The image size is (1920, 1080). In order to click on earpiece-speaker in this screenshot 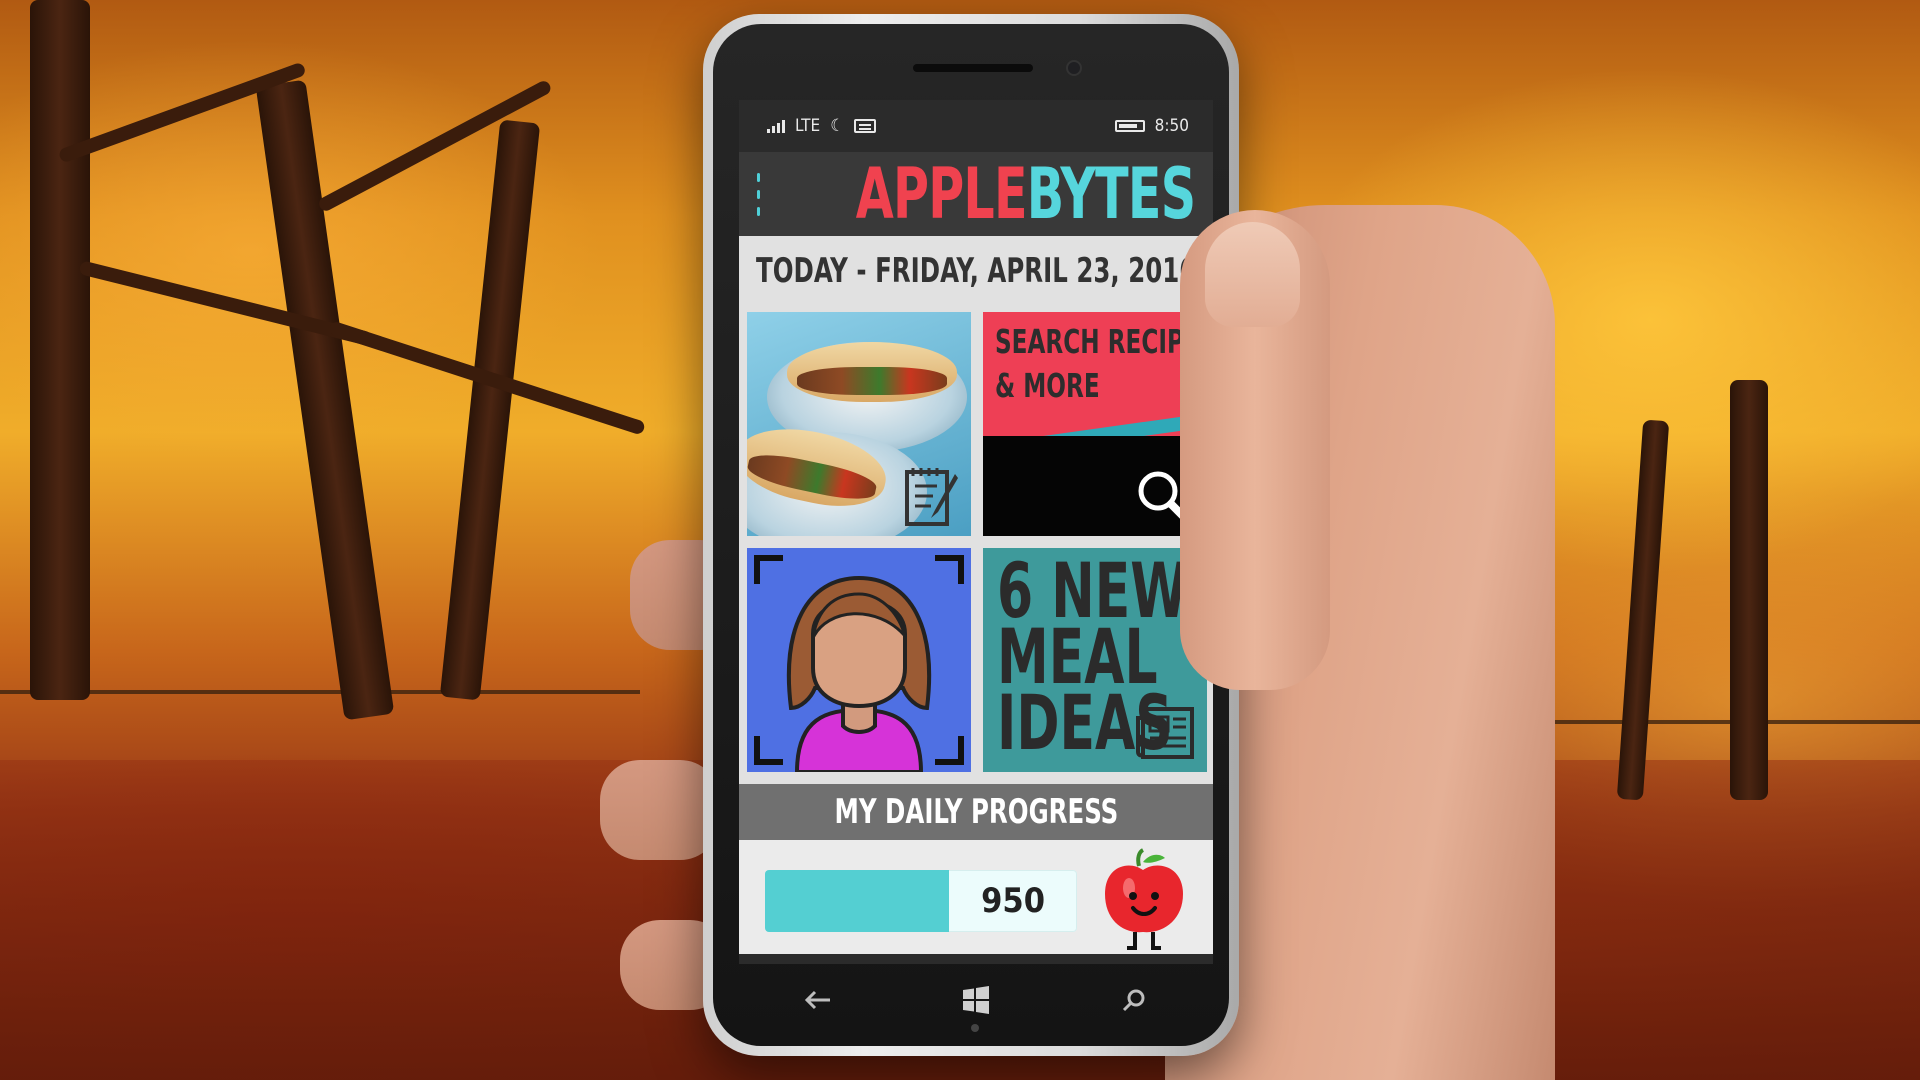, I will do `click(973, 68)`.